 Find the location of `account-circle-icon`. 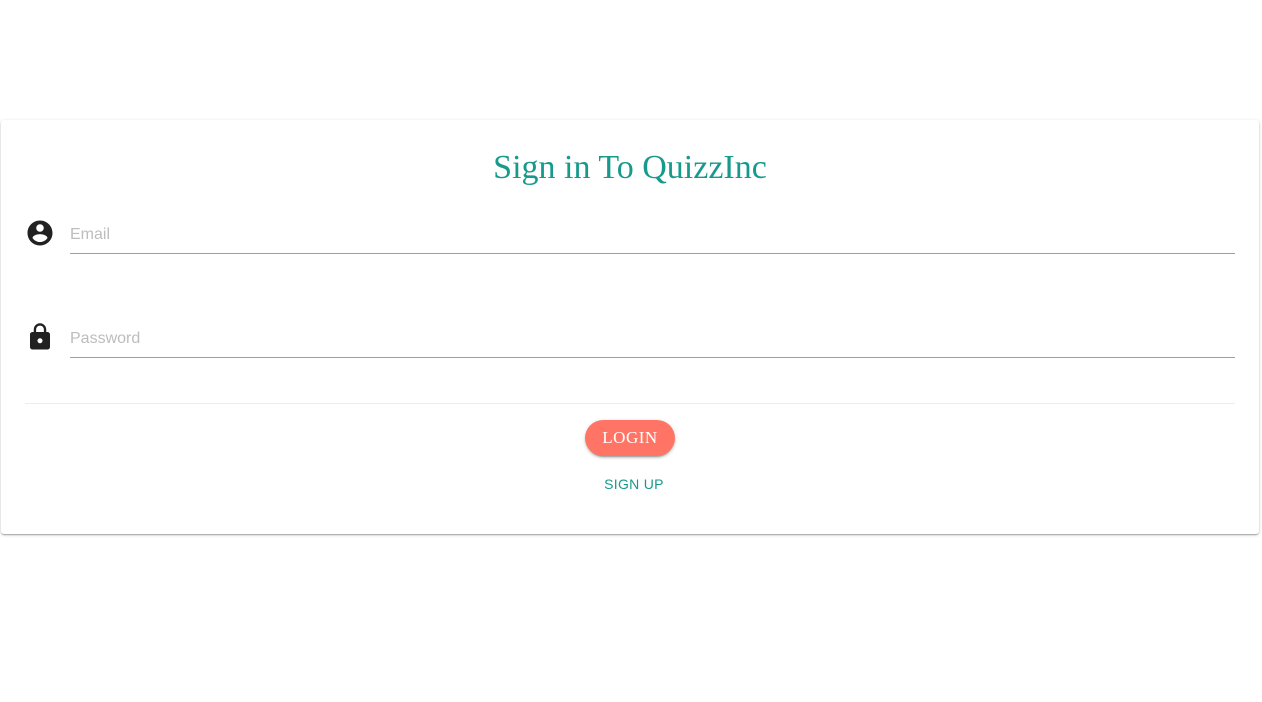

account-circle-icon is located at coordinates (40, 233).